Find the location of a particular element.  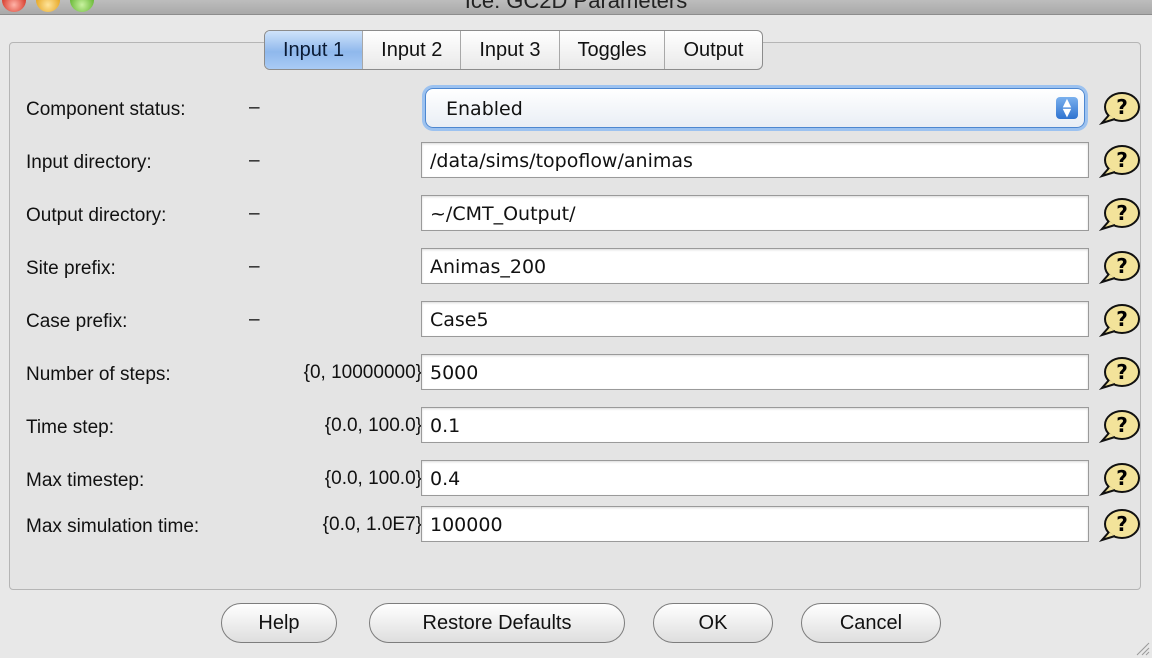

cancel-button: Cancel is located at coordinates (871, 623).